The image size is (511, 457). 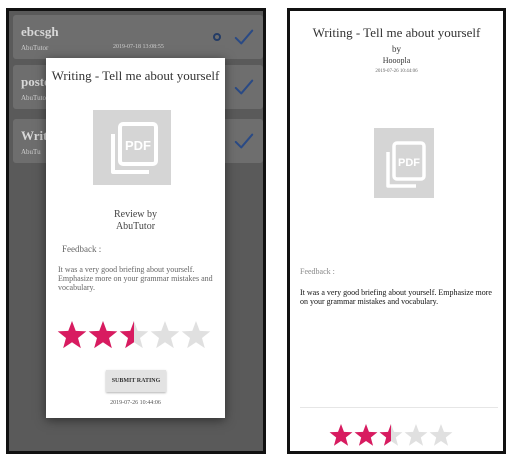 I want to click on submit-rating-button: SUBMIT RATING, so click(x=136, y=381).